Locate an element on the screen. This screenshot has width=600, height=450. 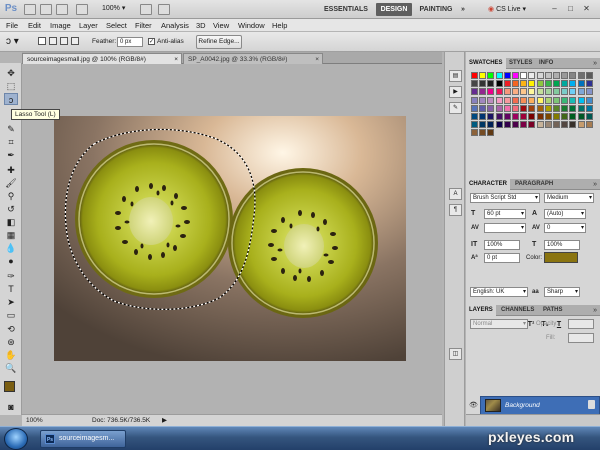
screen-mode-icon is located at coordinates (164, 9).